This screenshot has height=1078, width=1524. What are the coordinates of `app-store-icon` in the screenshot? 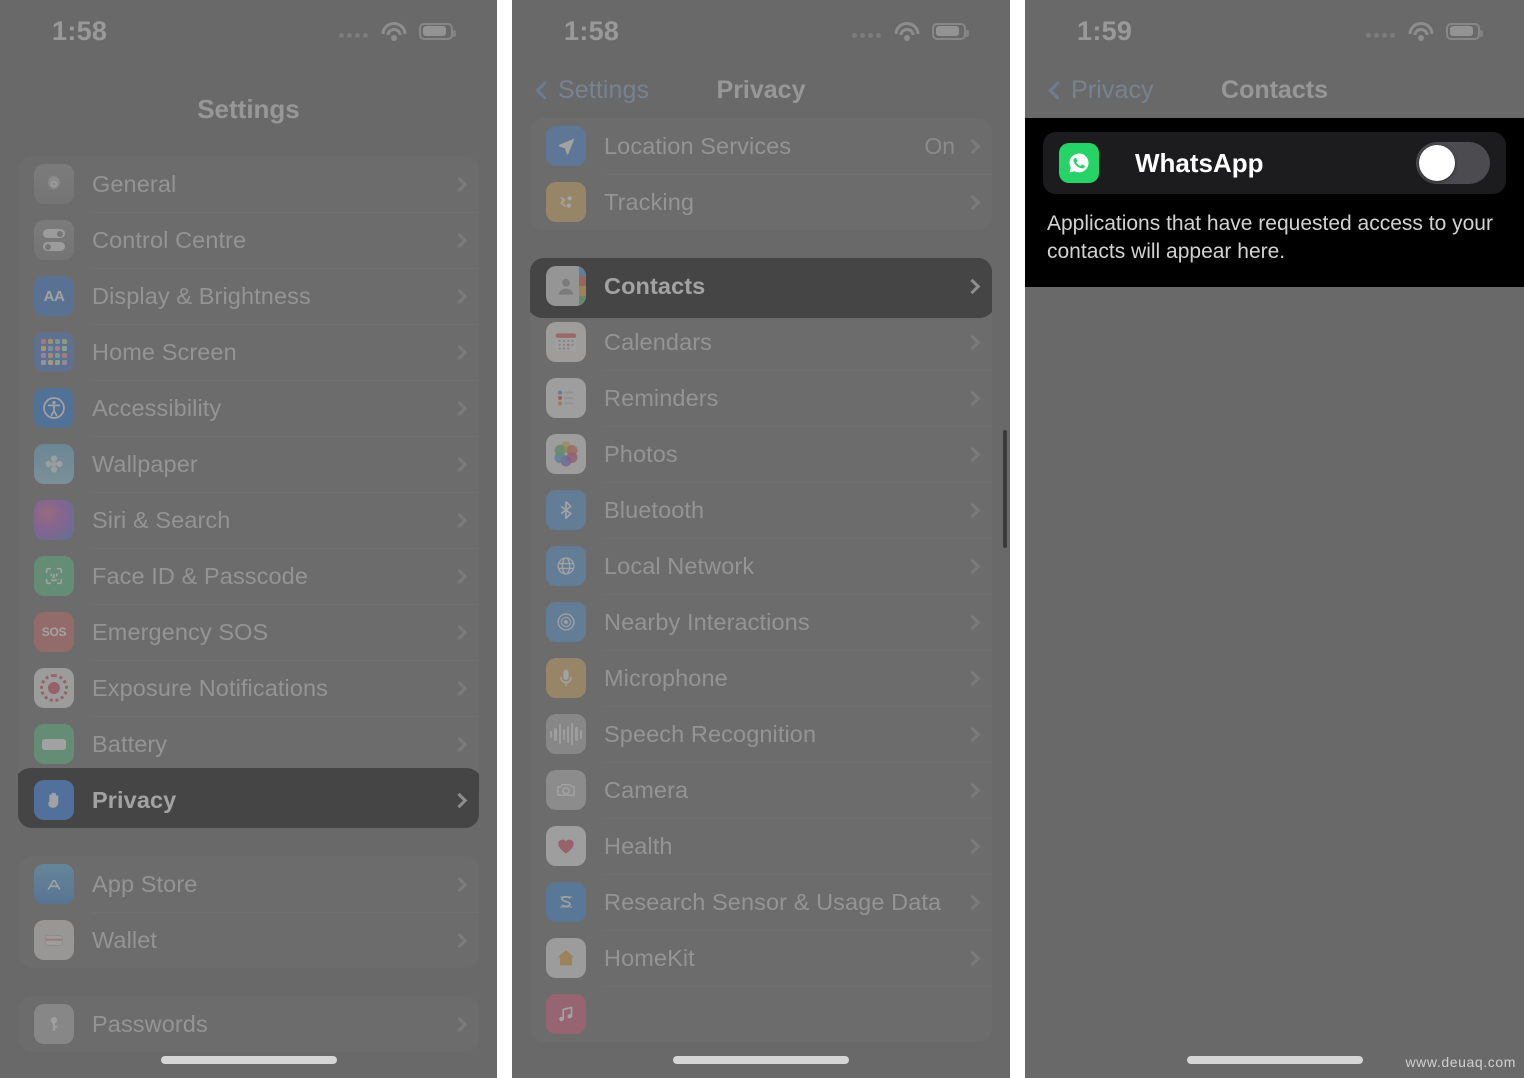 It's located at (54, 884).